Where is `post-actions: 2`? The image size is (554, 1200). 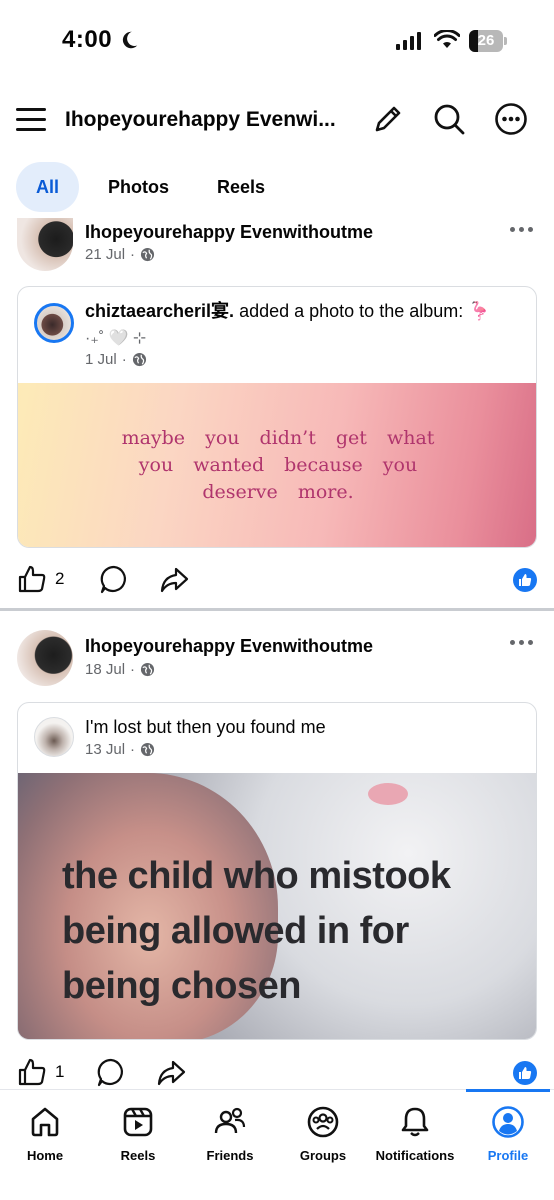 post-actions: 2 is located at coordinates (277, 579).